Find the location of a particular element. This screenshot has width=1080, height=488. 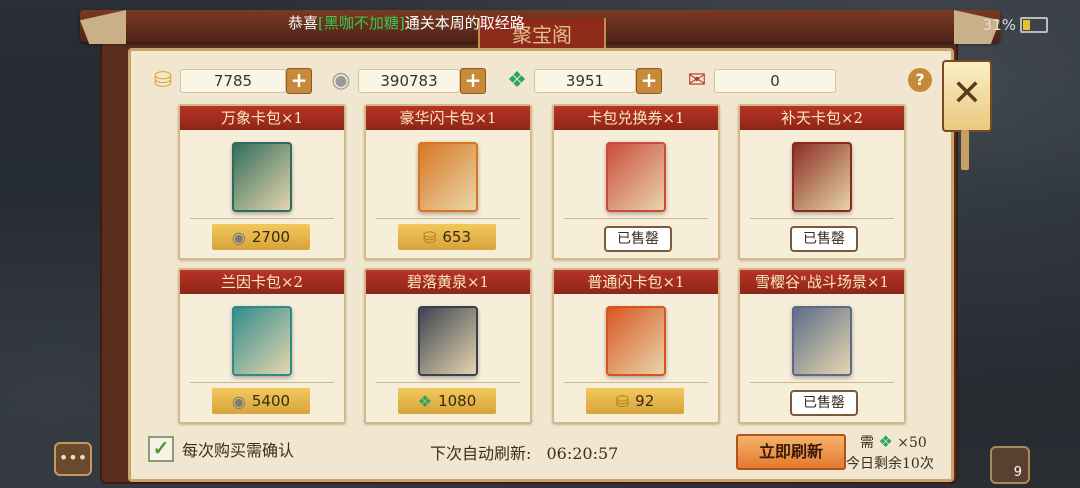

shop-item-card: 补天卡包×2 已售罄 is located at coordinates (822, 182).